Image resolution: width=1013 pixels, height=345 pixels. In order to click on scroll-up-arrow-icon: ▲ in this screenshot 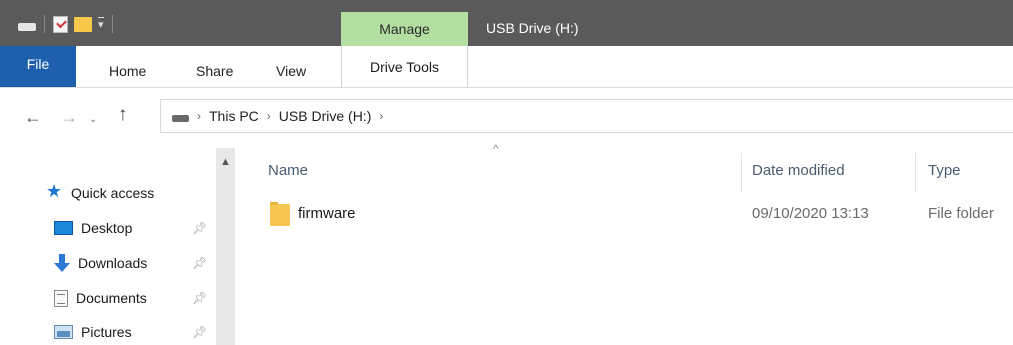, I will do `click(225, 162)`.